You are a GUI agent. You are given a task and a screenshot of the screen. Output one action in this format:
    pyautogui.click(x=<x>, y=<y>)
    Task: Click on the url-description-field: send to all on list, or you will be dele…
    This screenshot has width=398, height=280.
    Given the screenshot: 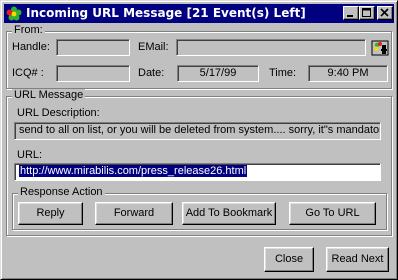 What is the action you would take?
    pyautogui.click(x=197, y=131)
    